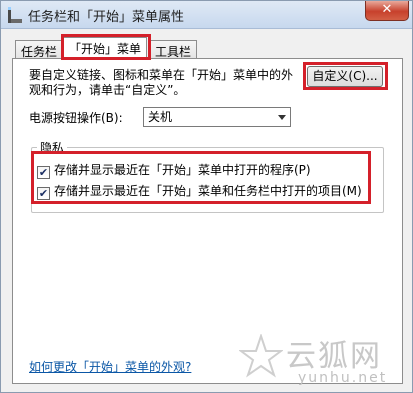  I want to click on close-icon: ✕, so click(387, 9).